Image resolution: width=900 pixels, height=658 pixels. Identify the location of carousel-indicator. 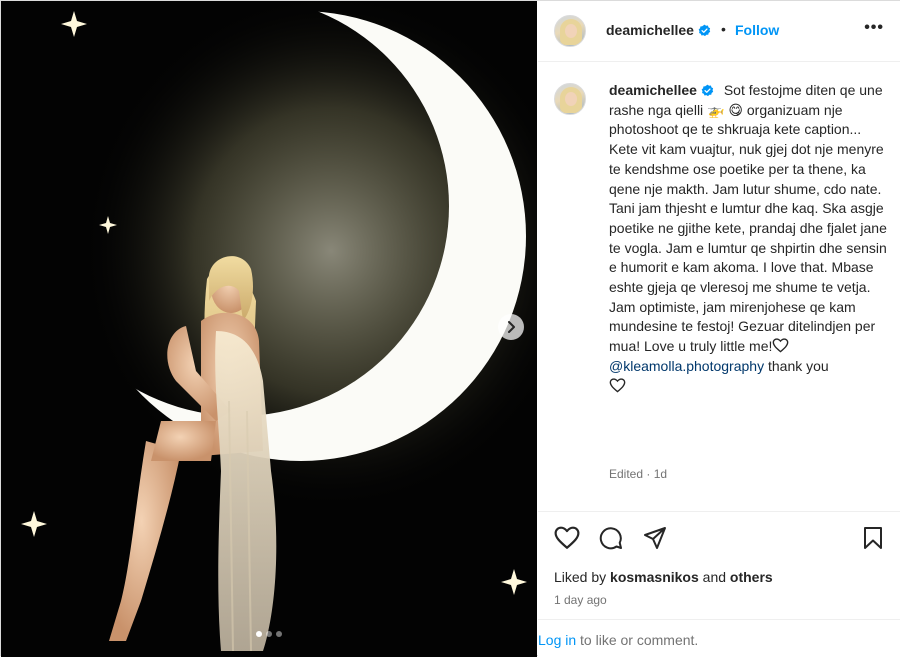
(269, 634).